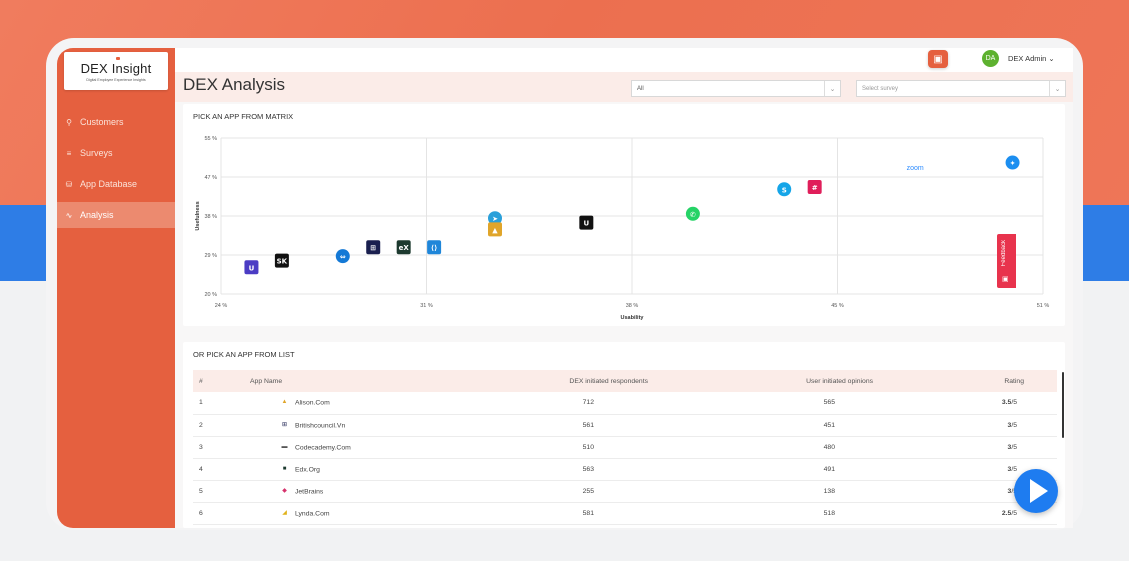 The image size is (1129, 561). I want to click on sidebar-item-surveys: ≡ Surveys, so click(116, 153).